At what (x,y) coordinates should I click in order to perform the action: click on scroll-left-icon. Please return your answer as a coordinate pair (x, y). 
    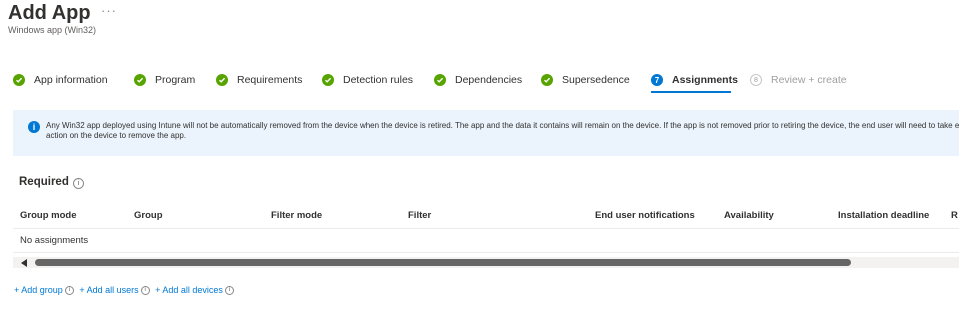
    Looking at the image, I should click on (24, 263).